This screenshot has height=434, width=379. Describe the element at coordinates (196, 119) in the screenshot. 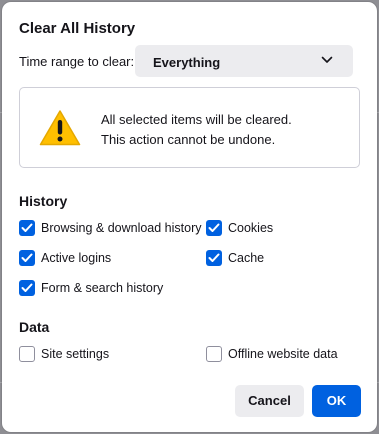

I see `warning-text-line1: All selected items will be cleared.` at that location.